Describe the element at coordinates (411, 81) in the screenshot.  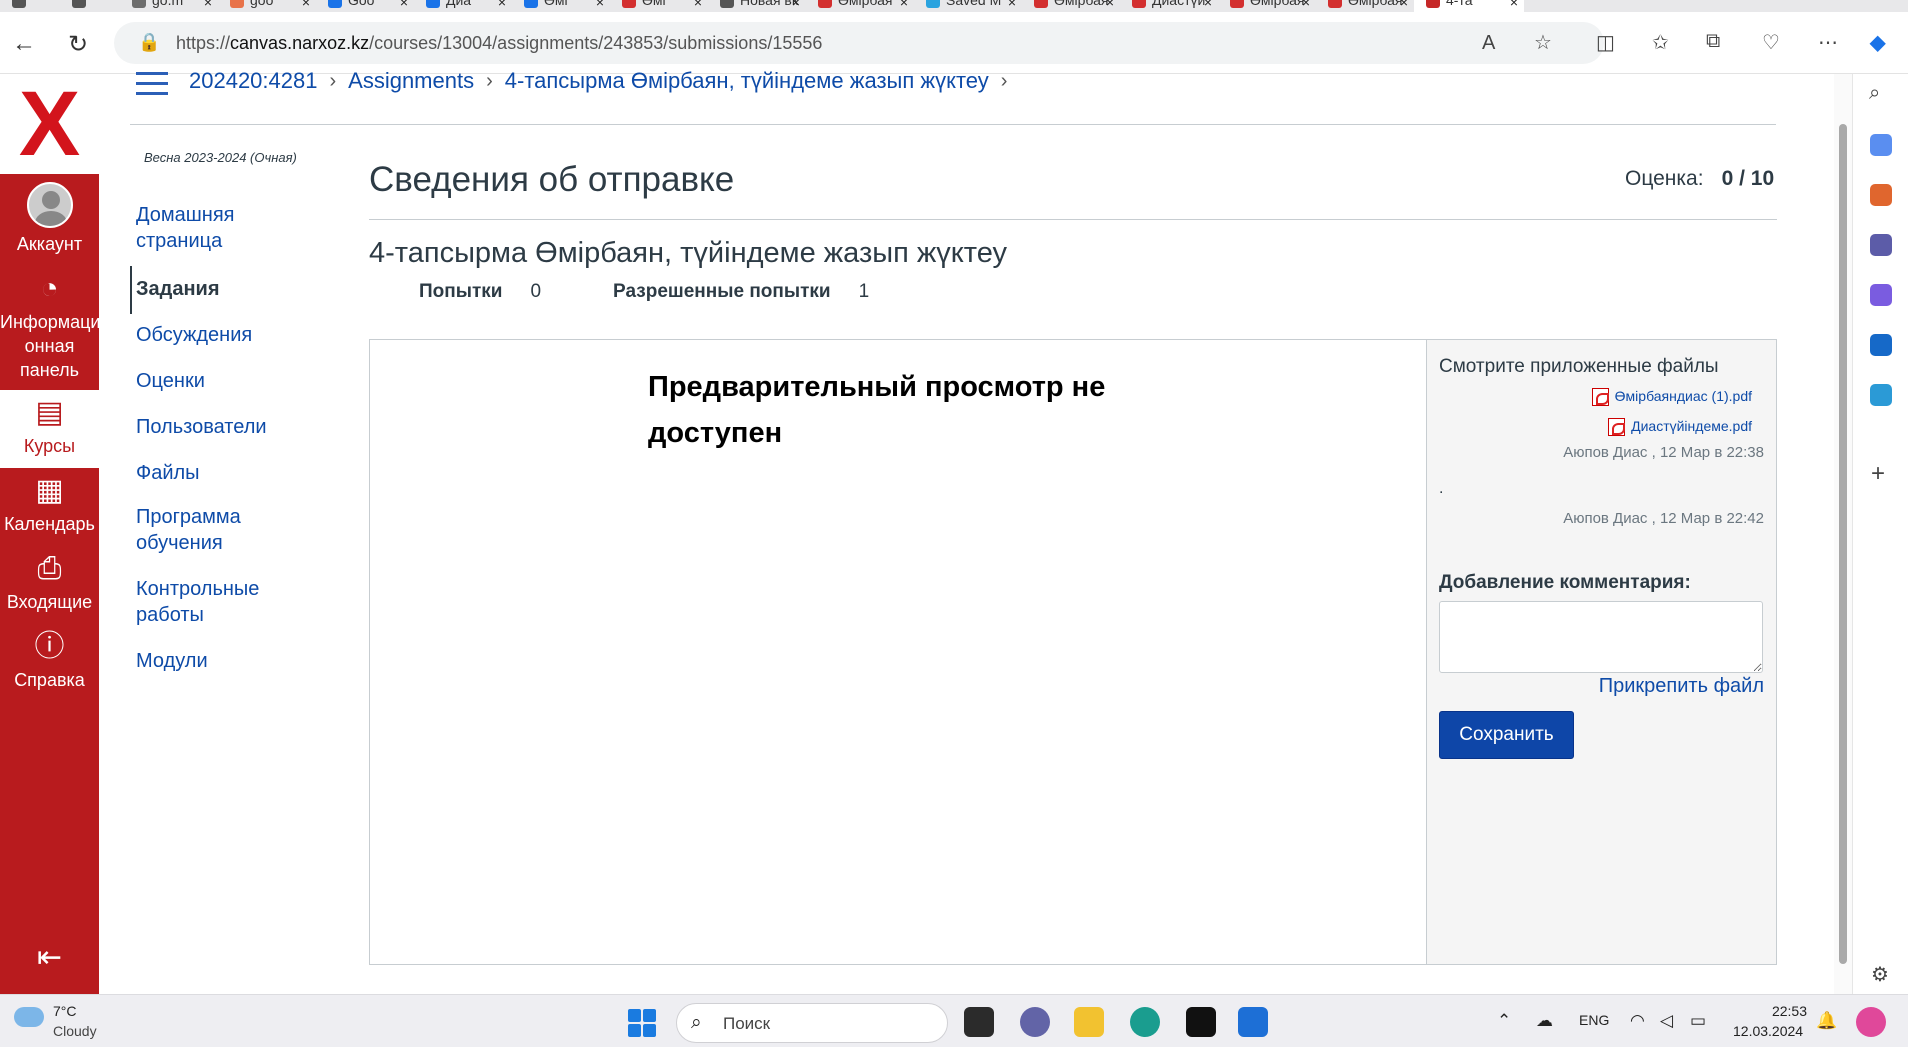
I see `breadcrumb-assignments: Assignments` at that location.